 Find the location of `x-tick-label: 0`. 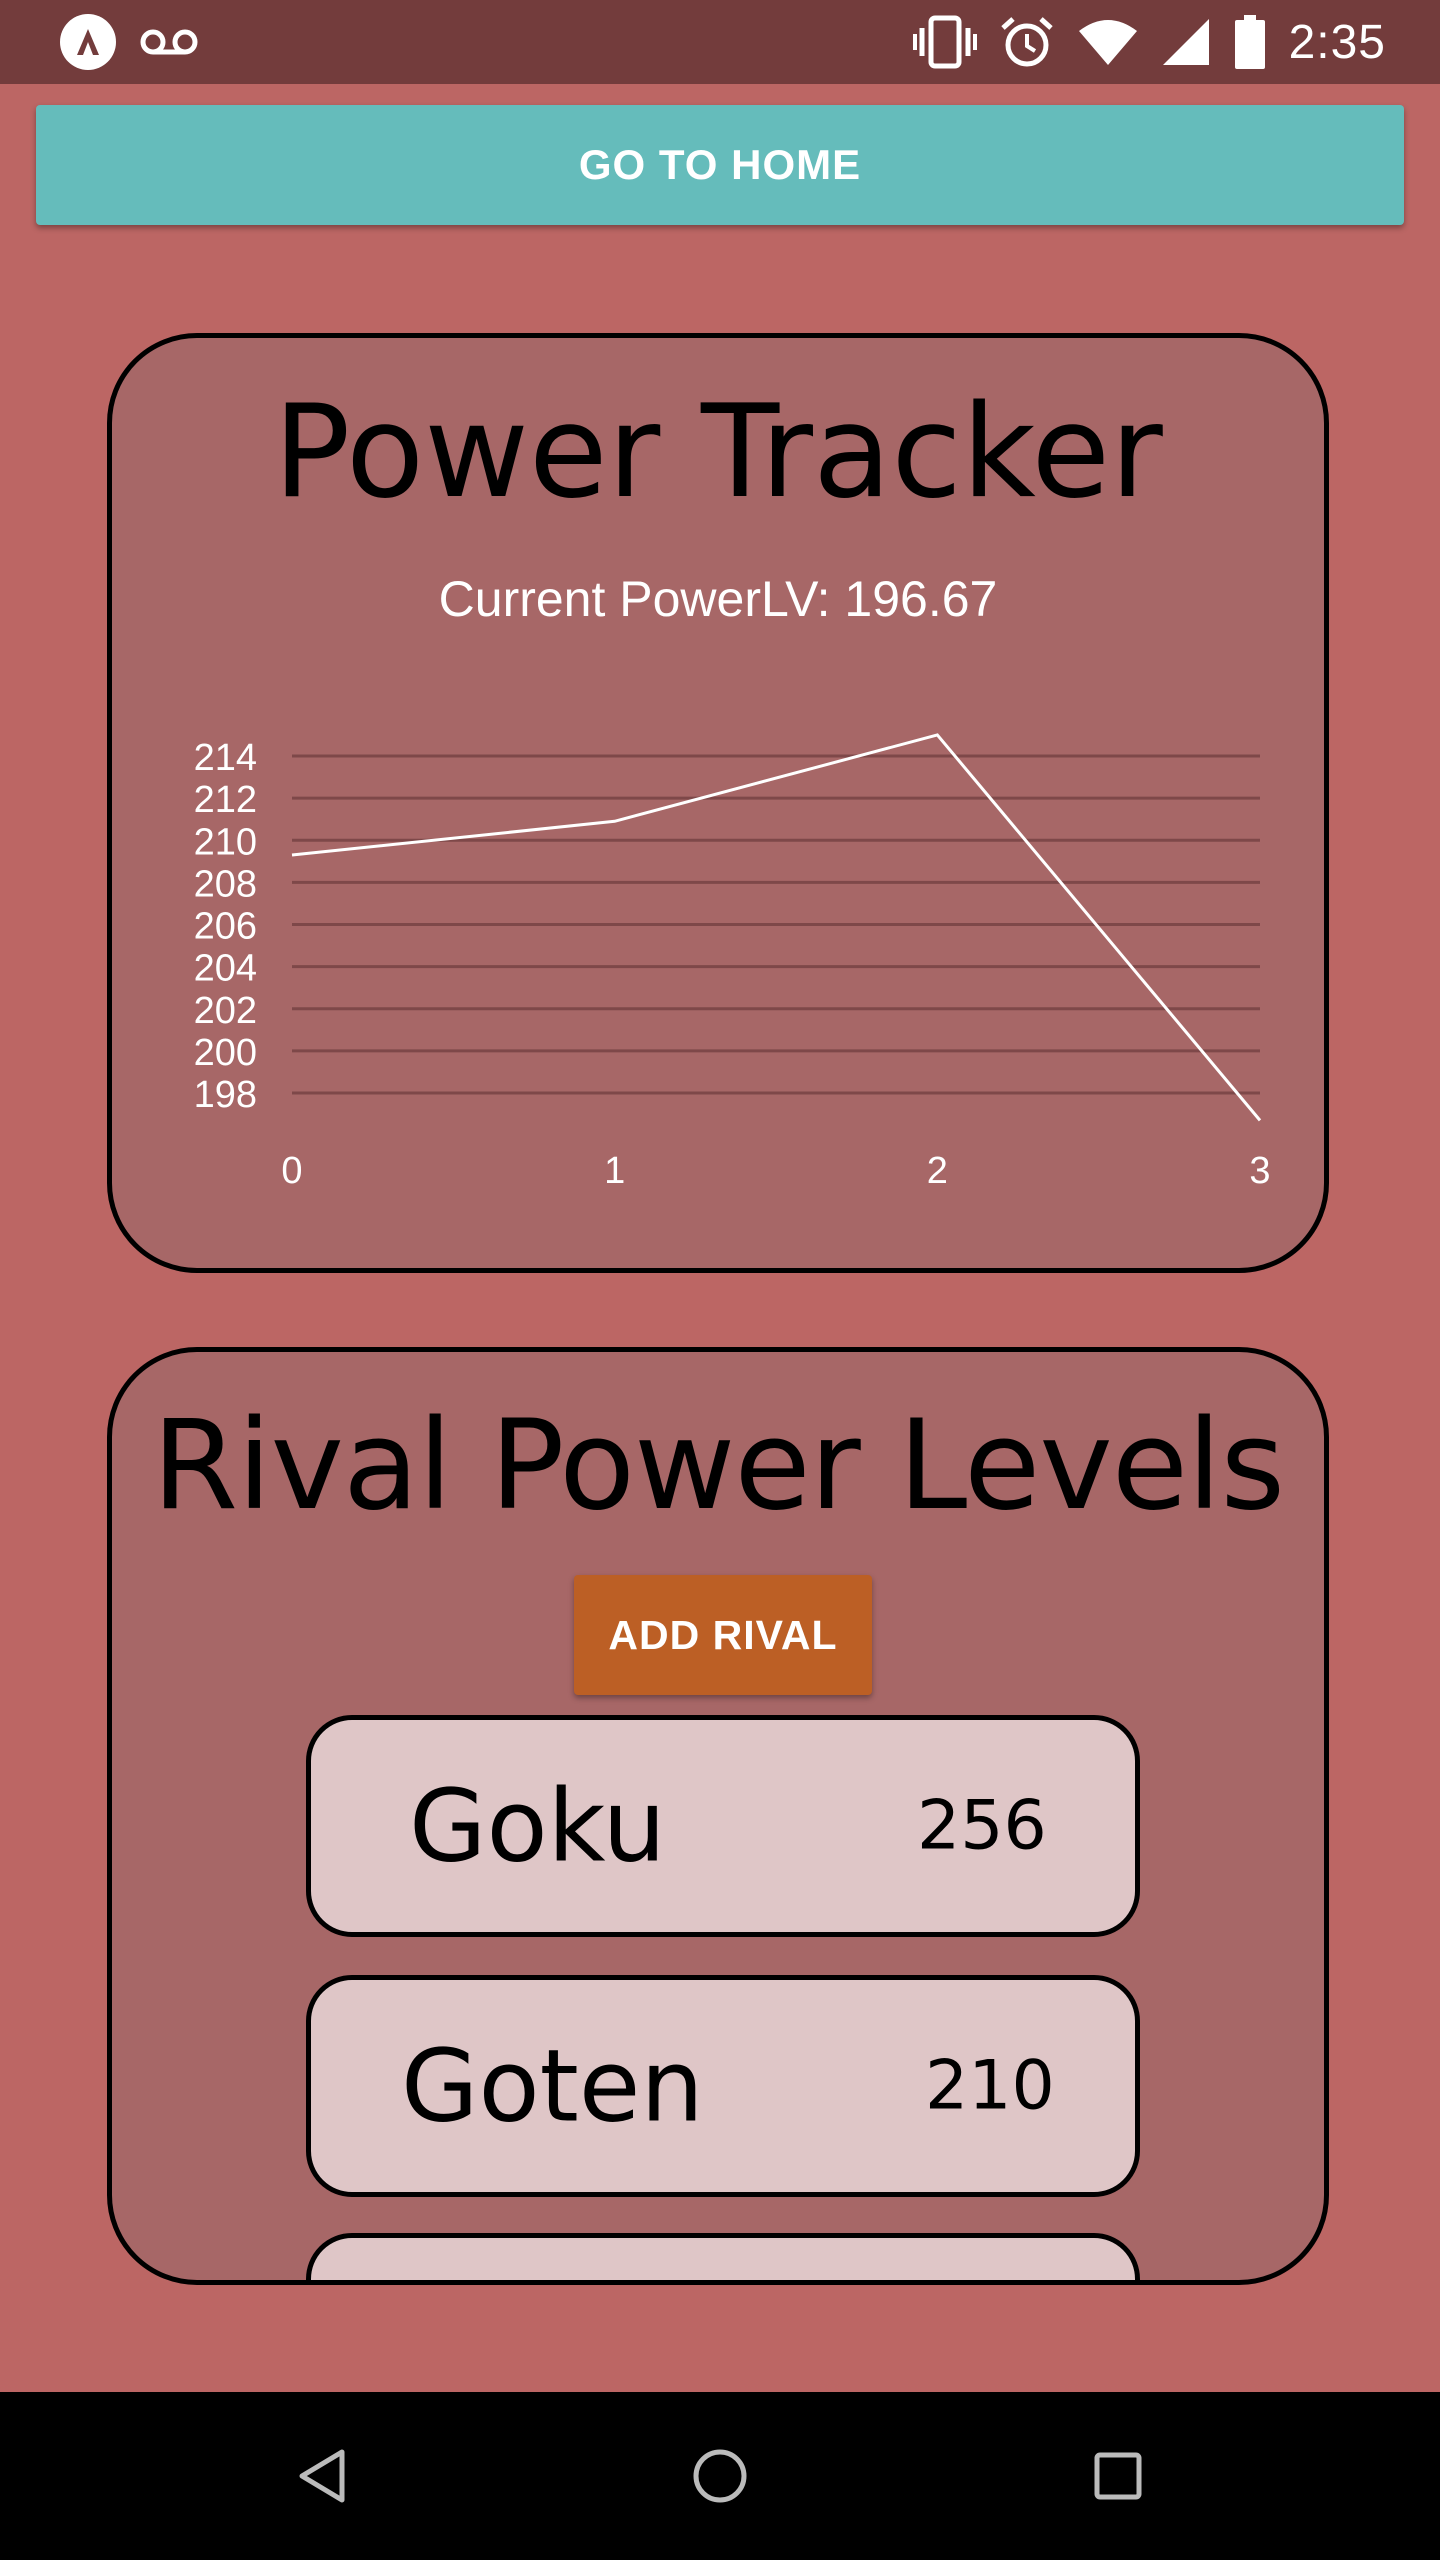

x-tick-label: 0 is located at coordinates (291, 1171).